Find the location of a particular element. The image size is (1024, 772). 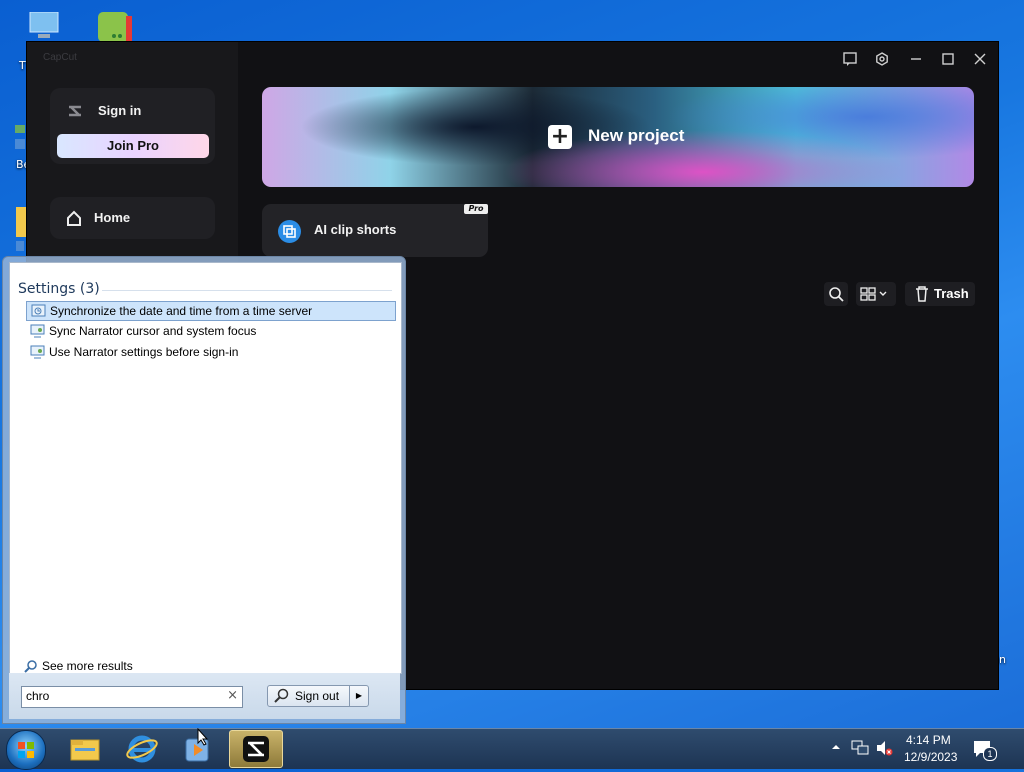

search-result-item: Sync Narrator cursor and system focus is located at coordinates (211, 332).